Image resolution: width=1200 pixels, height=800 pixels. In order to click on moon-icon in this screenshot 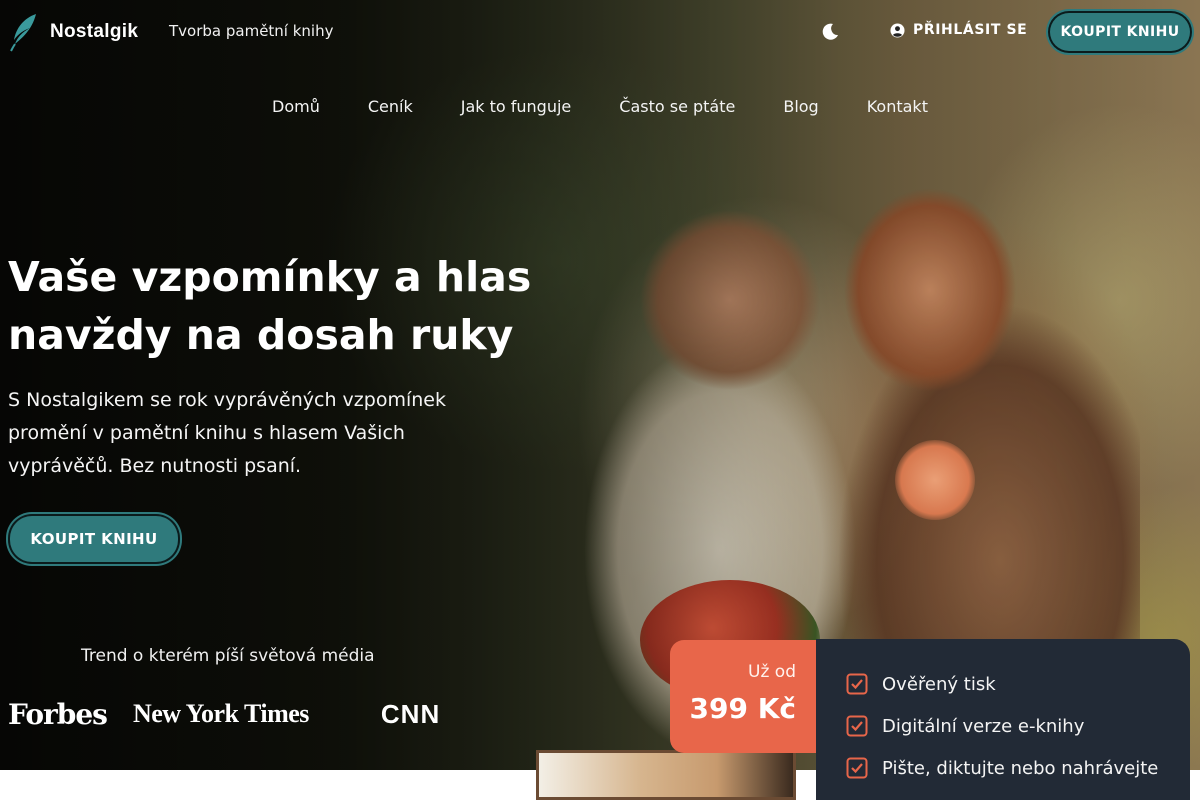, I will do `click(830, 32)`.